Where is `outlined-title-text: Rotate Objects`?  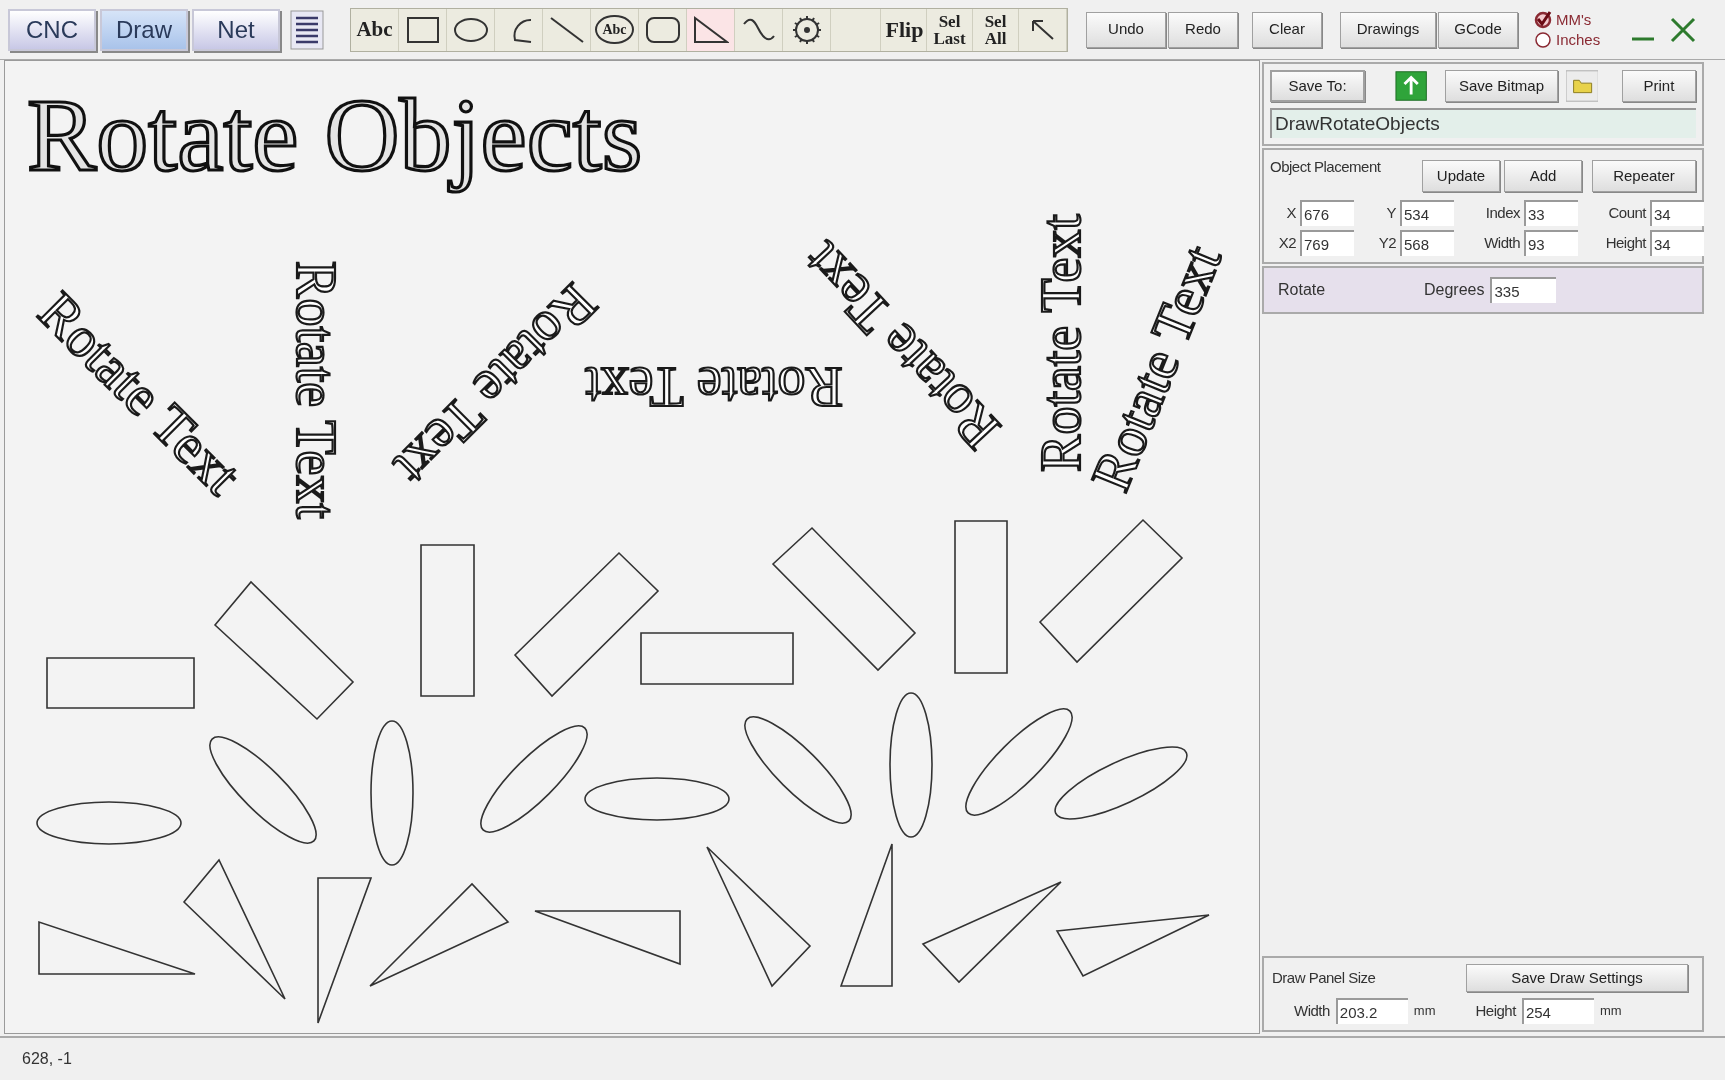
outlined-title-text: Rotate Objects is located at coordinates (335, 134).